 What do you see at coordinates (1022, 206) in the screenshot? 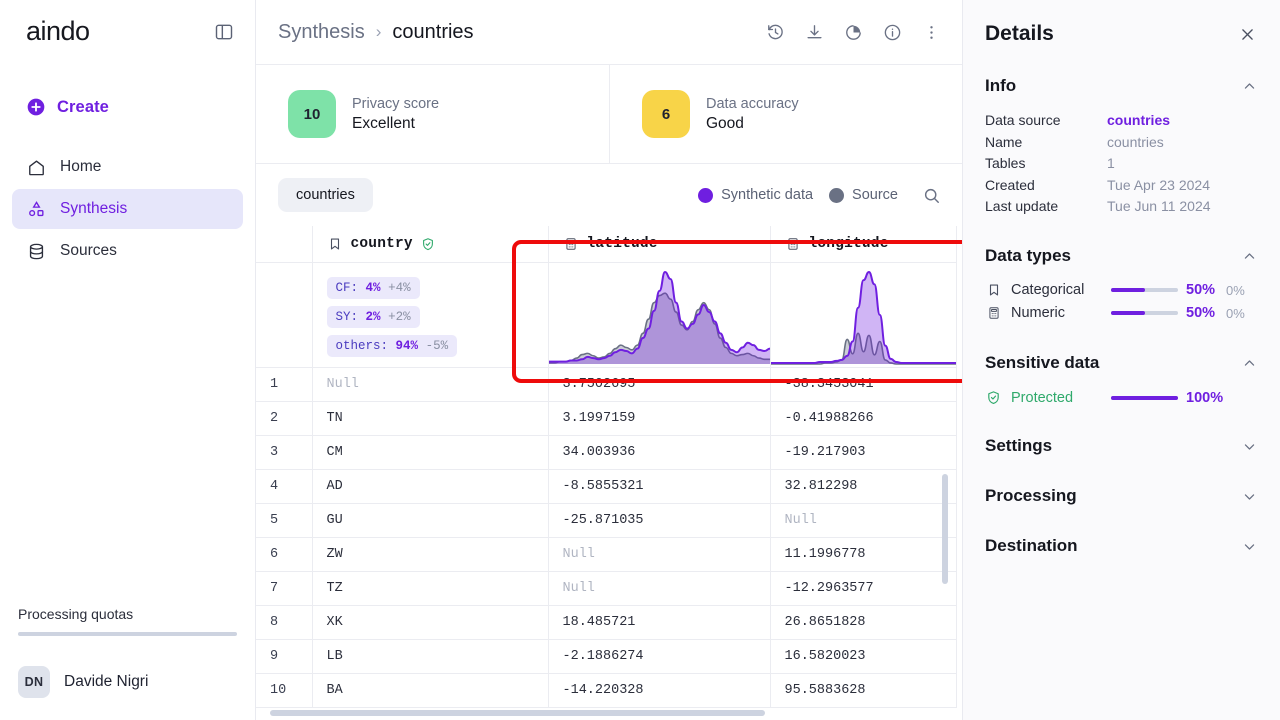
I see `info-key: Last update` at bounding box center [1022, 206].